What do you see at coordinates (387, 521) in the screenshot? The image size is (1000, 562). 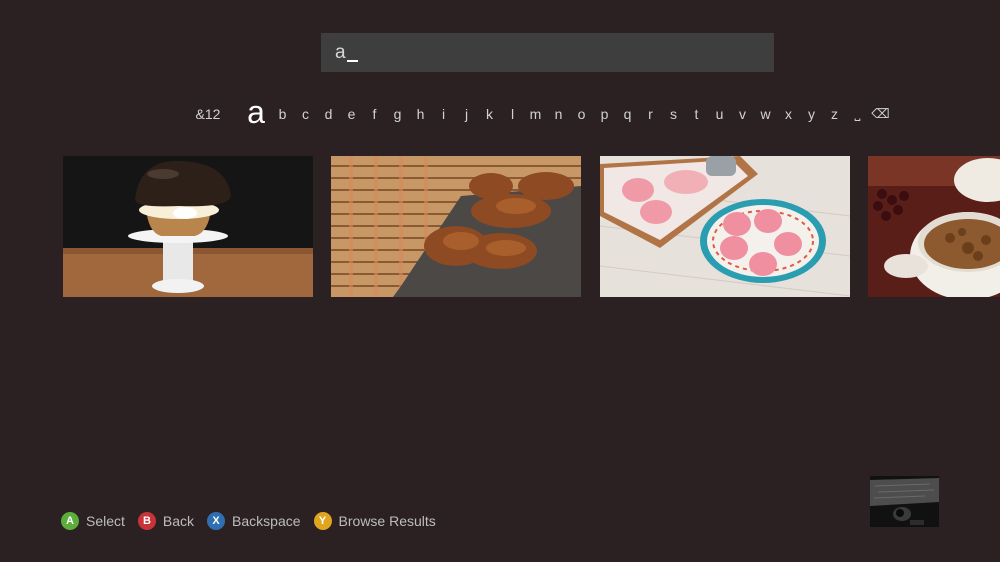 I see `hint-browse-results-label: Browse Results` at bounding box center [387, 521].